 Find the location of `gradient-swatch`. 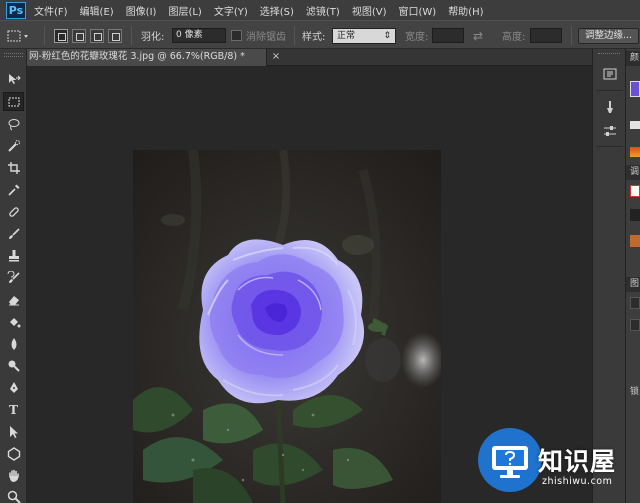

gradient-swatch is located at coordinates (635, 152).